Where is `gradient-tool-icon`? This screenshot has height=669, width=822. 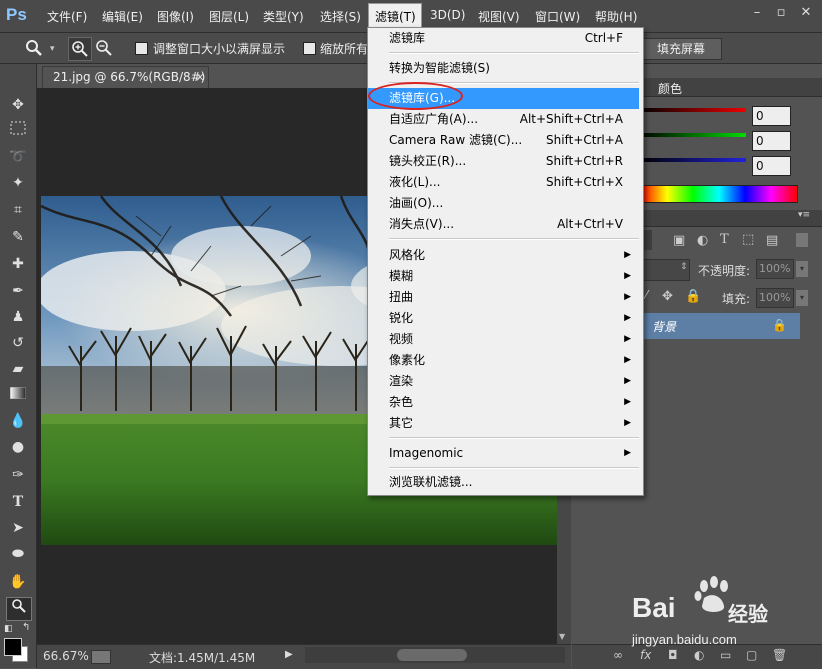 gradient-tool-icon is located at coordinates (18, 395).